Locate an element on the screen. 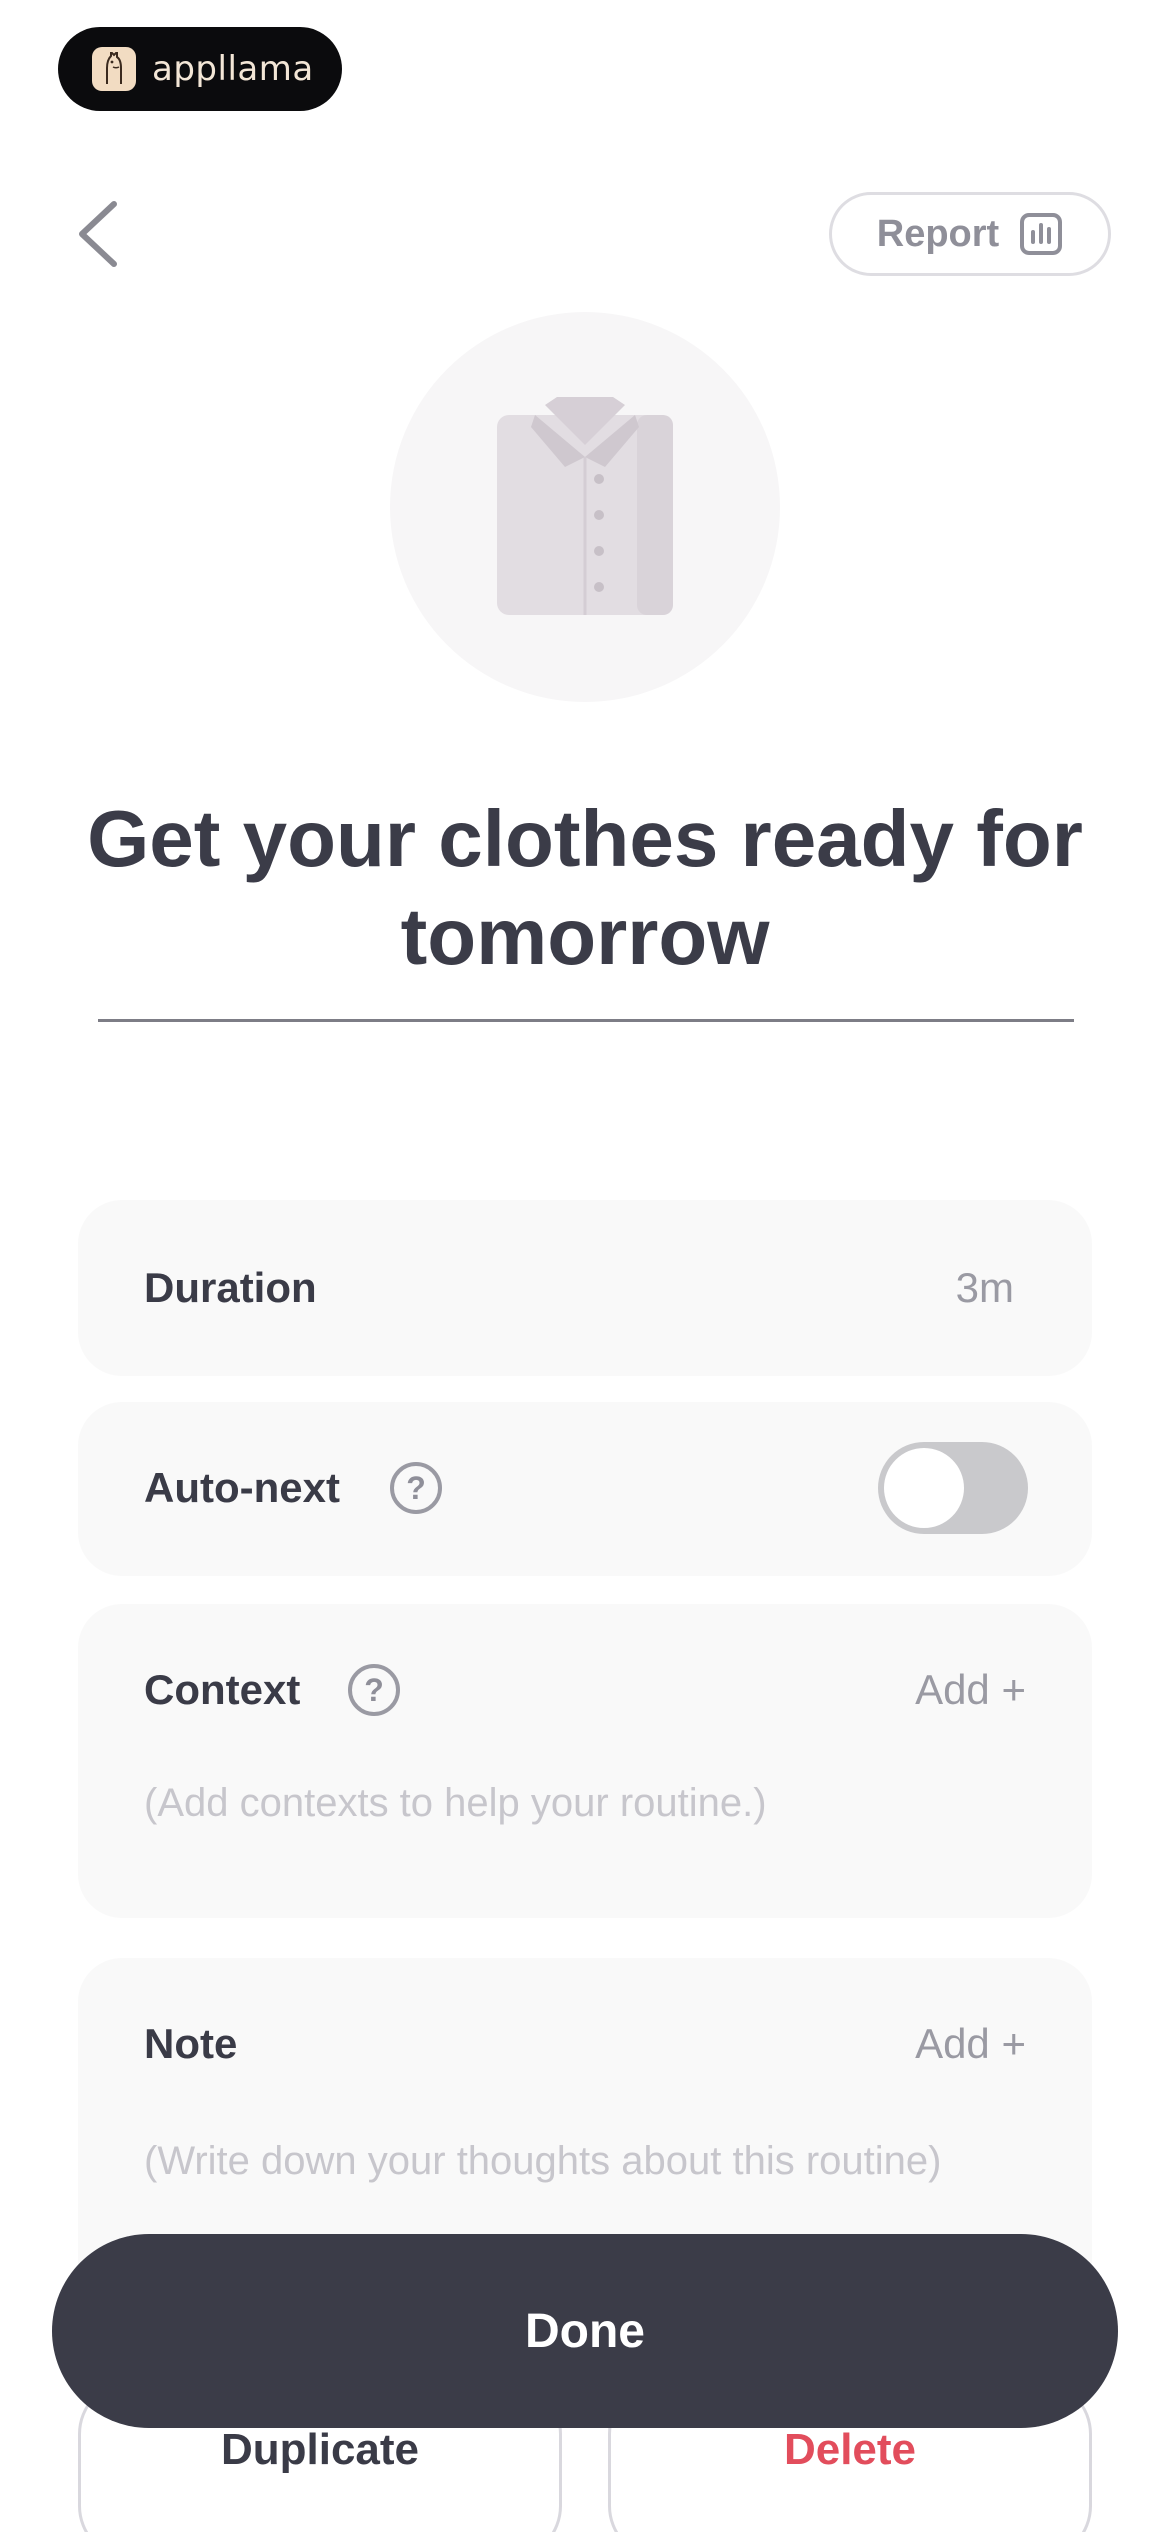 Image resolution: width=1170 pixels, height=2532 pixels. note-label: Note is located at coordinates (191, 2043).